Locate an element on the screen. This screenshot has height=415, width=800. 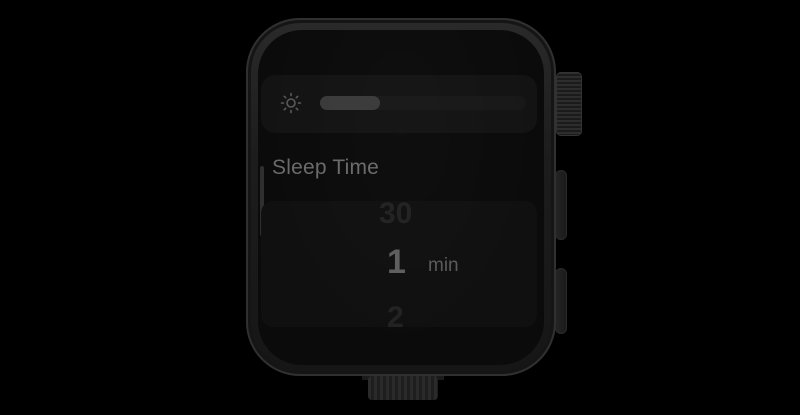
picker-unit-label: min is located at coordinates (443, 265).